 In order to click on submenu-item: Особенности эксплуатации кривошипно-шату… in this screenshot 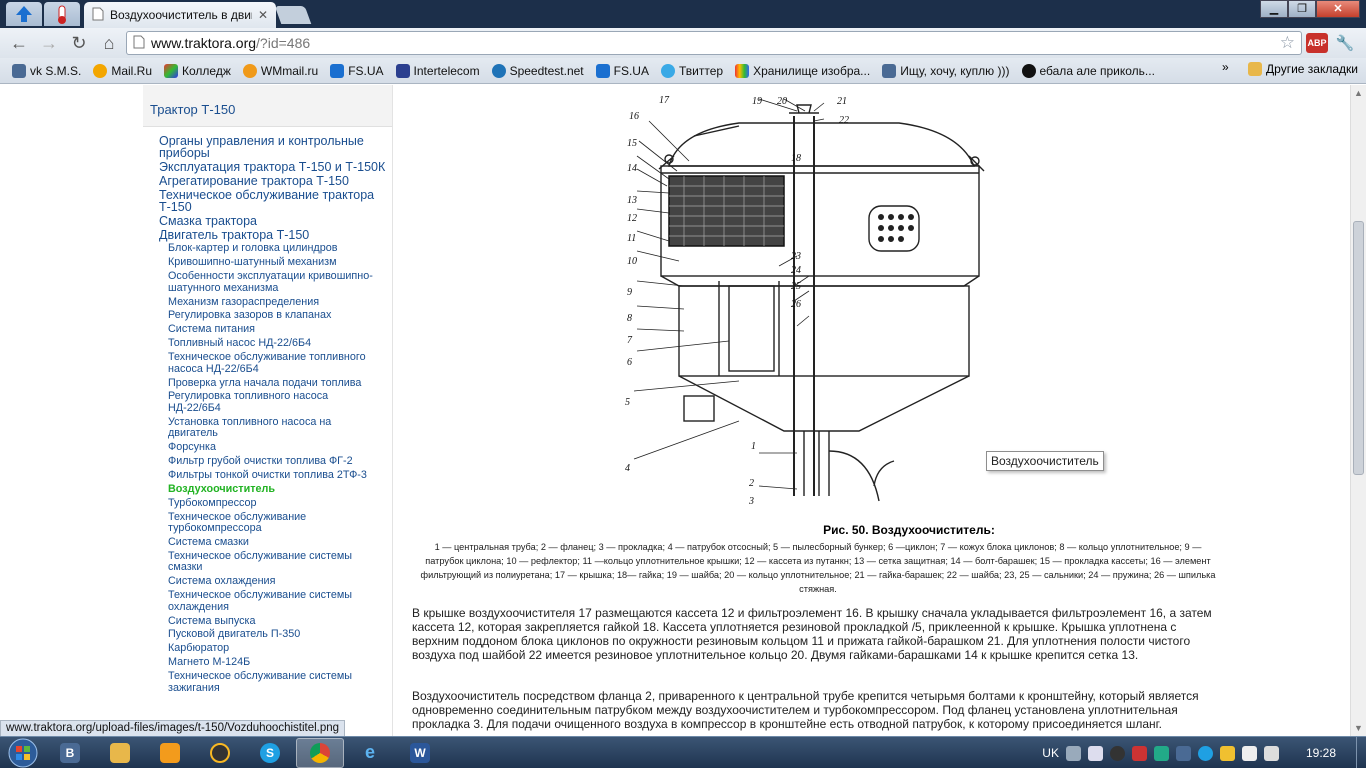, I will do `click(273, 282)`.